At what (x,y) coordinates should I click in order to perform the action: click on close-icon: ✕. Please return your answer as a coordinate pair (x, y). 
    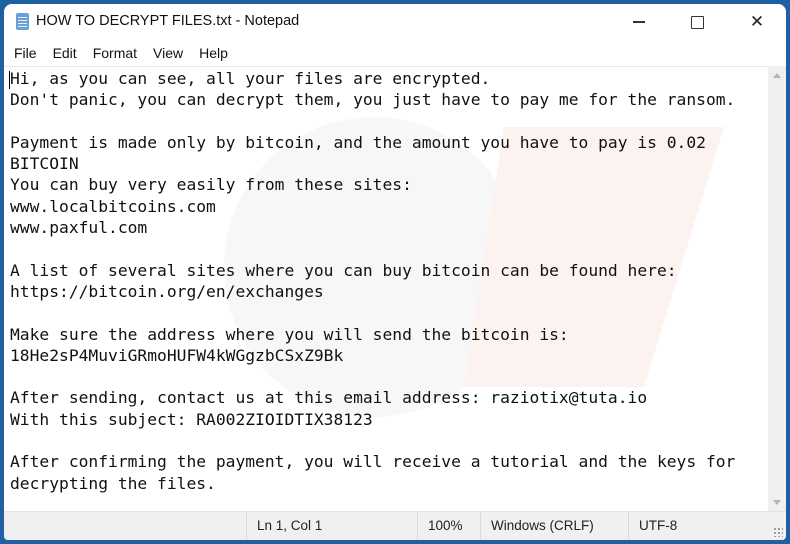
    Looking at the image, I should click on (757, 22).